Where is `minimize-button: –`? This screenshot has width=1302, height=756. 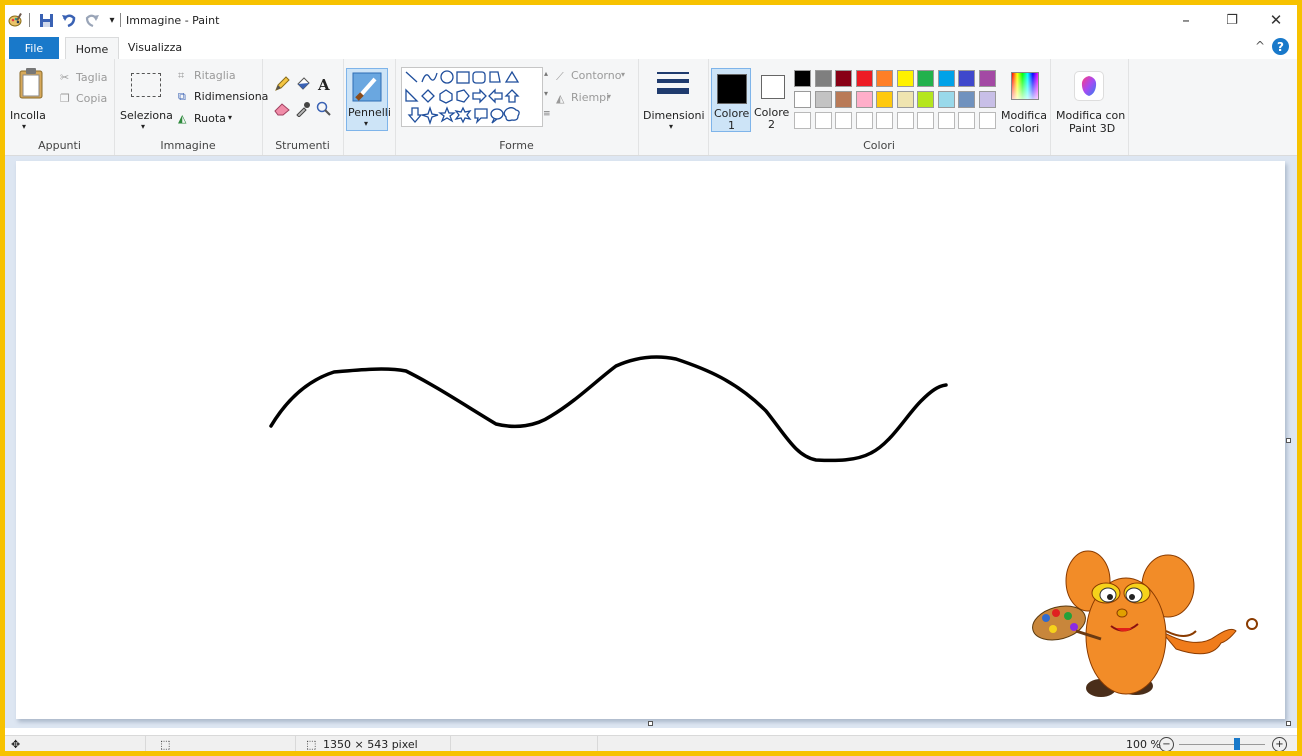 minimize-button: – is located at coordinates (1186, 20).